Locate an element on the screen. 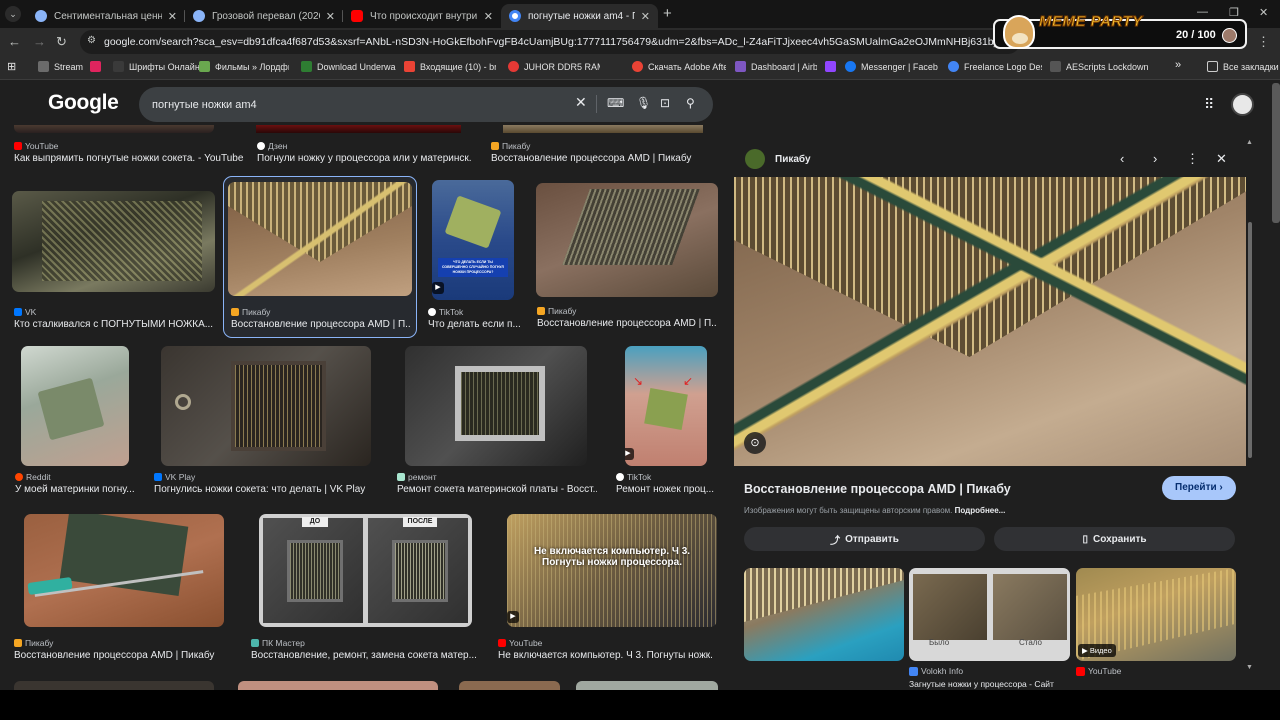  tab-active: погнутые ножки am4 - Поиск ✕ is located at coordinates (579, 16).